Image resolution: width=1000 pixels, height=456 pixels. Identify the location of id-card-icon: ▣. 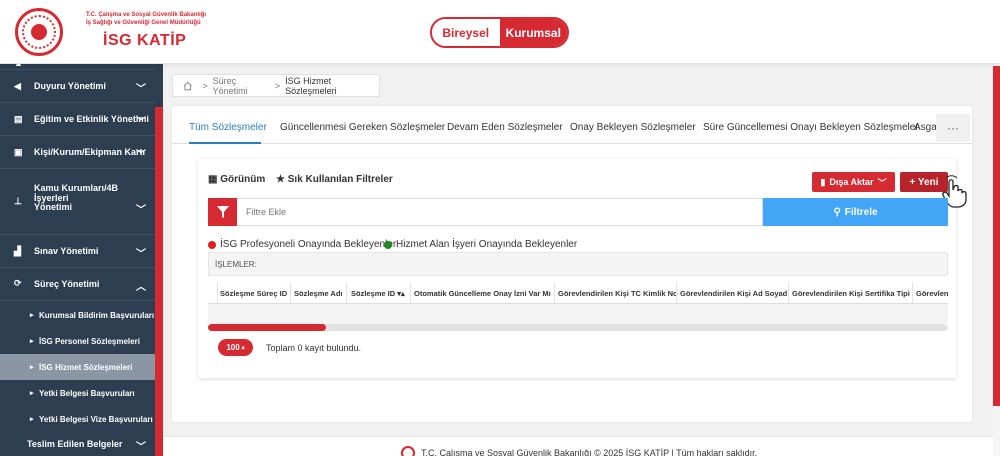
(18, 152).